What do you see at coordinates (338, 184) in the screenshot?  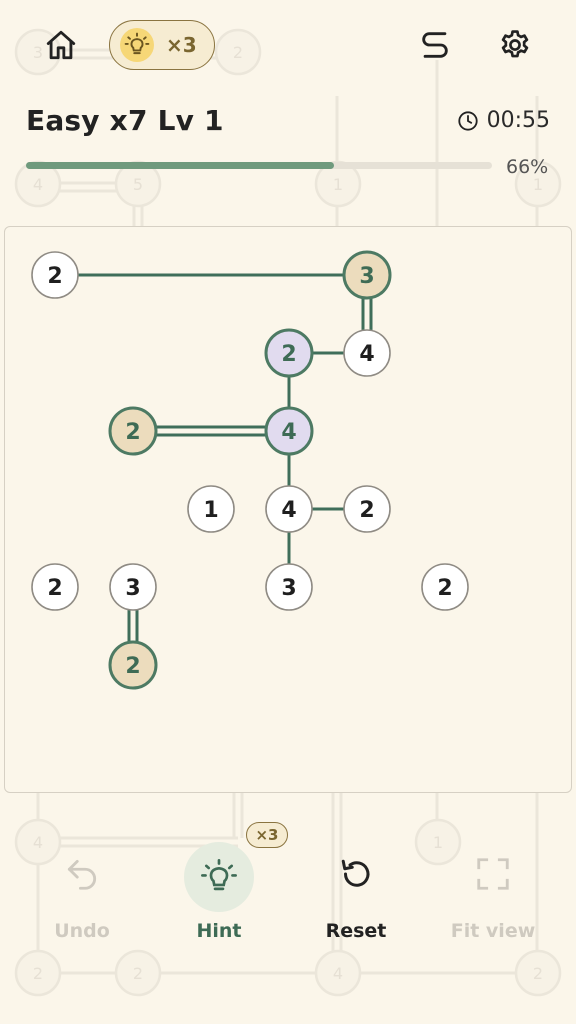 I see `bg-node-label: 1` at bounding box center [338, 184].